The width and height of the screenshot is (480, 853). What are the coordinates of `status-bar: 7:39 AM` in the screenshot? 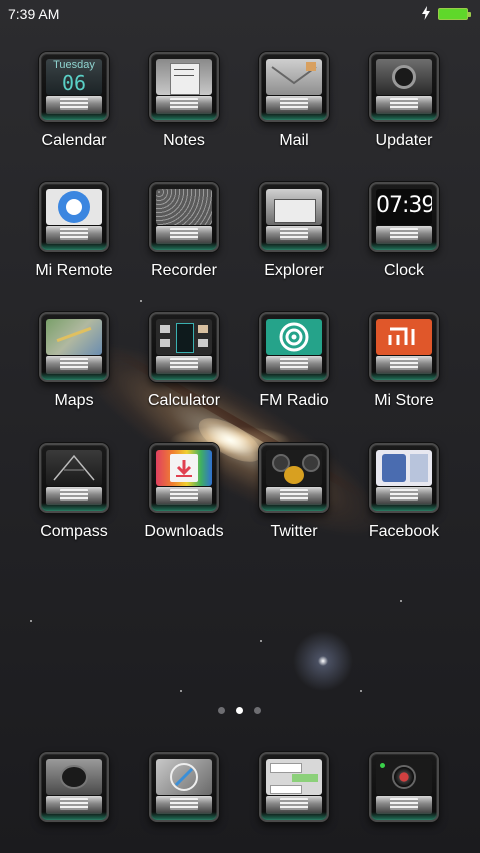 It's located at (240, 14).